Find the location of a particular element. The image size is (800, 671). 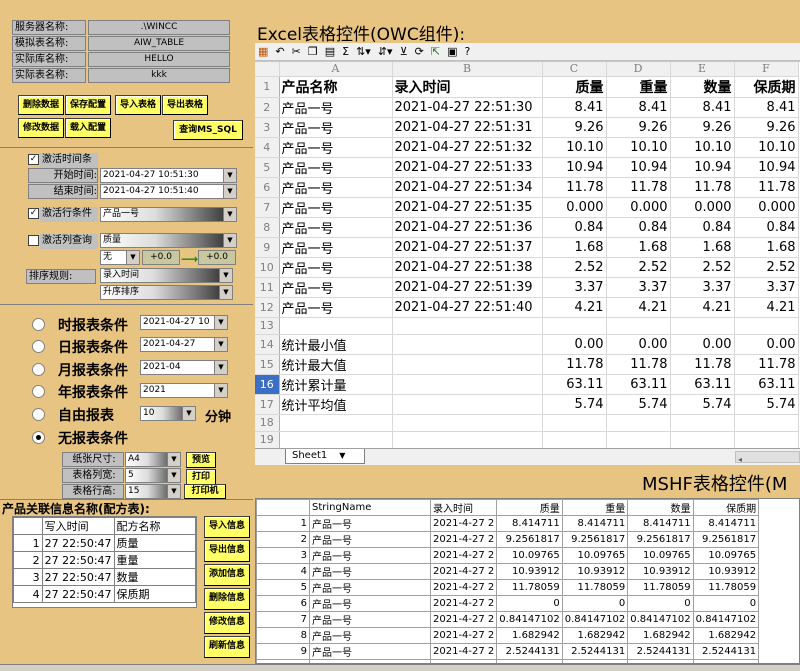

scroll-left-icon: ◂ is located at coordinates (740, 459).